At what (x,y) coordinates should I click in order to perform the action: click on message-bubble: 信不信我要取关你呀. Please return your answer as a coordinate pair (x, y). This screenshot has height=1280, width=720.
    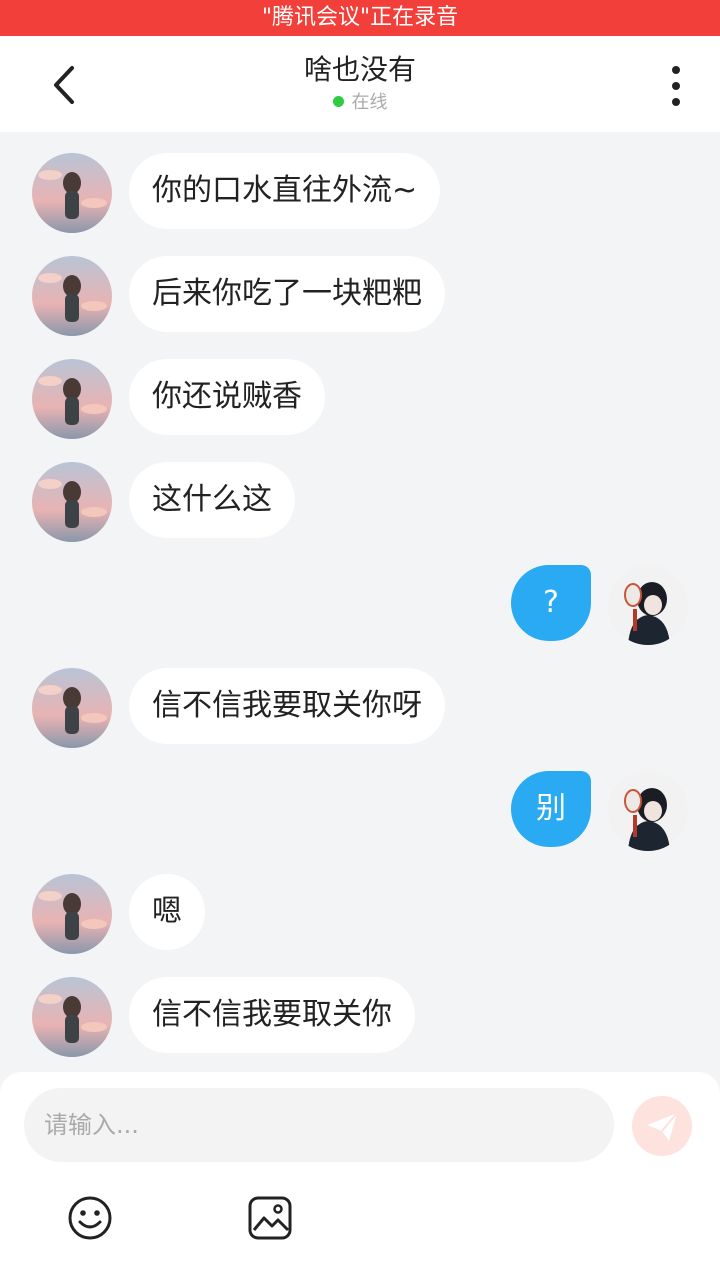
    Looking at the image, I should click on (287, 706).